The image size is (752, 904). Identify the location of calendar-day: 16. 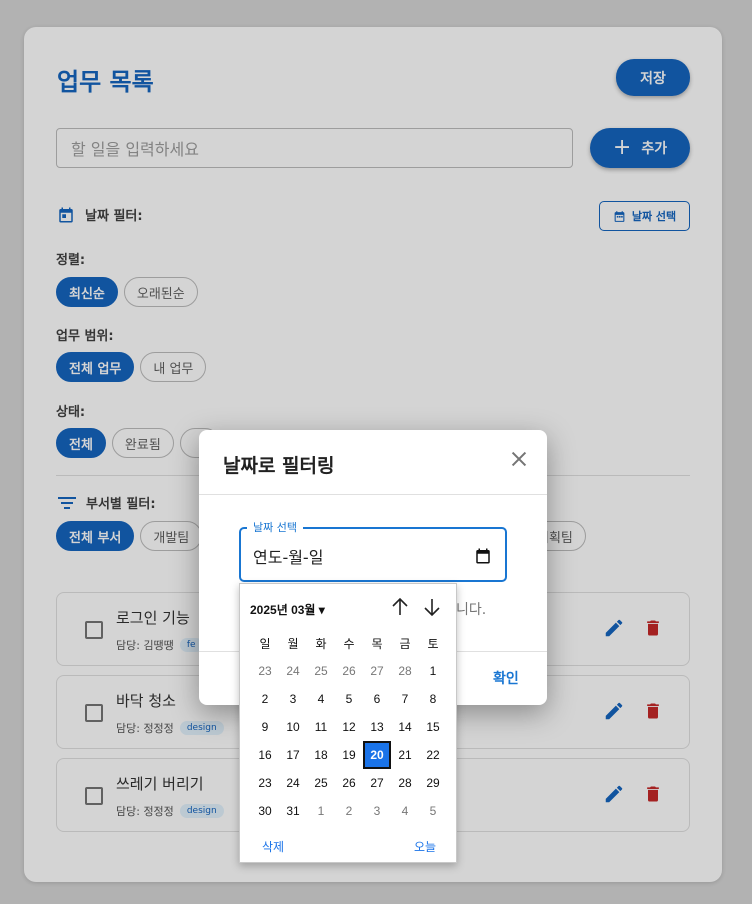
(265, 755).